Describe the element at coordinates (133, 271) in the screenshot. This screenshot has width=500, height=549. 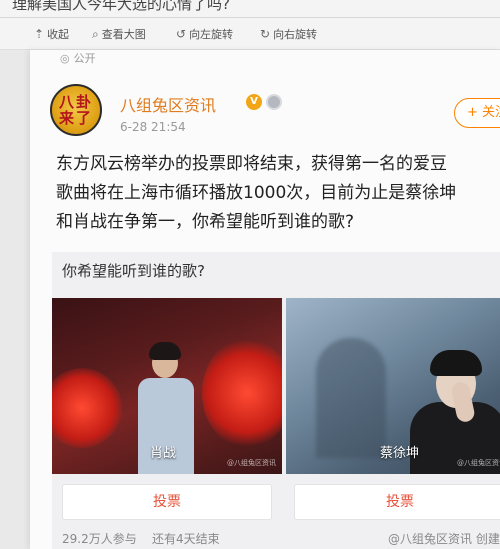
I see `poll-question: 你希望能听到谁的歌?` at that location.